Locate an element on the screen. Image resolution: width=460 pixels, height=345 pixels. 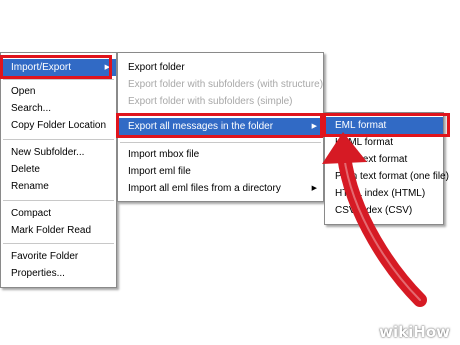
menu-item-import-export: Import/Export ▶ is located at coordinates (58, 67).